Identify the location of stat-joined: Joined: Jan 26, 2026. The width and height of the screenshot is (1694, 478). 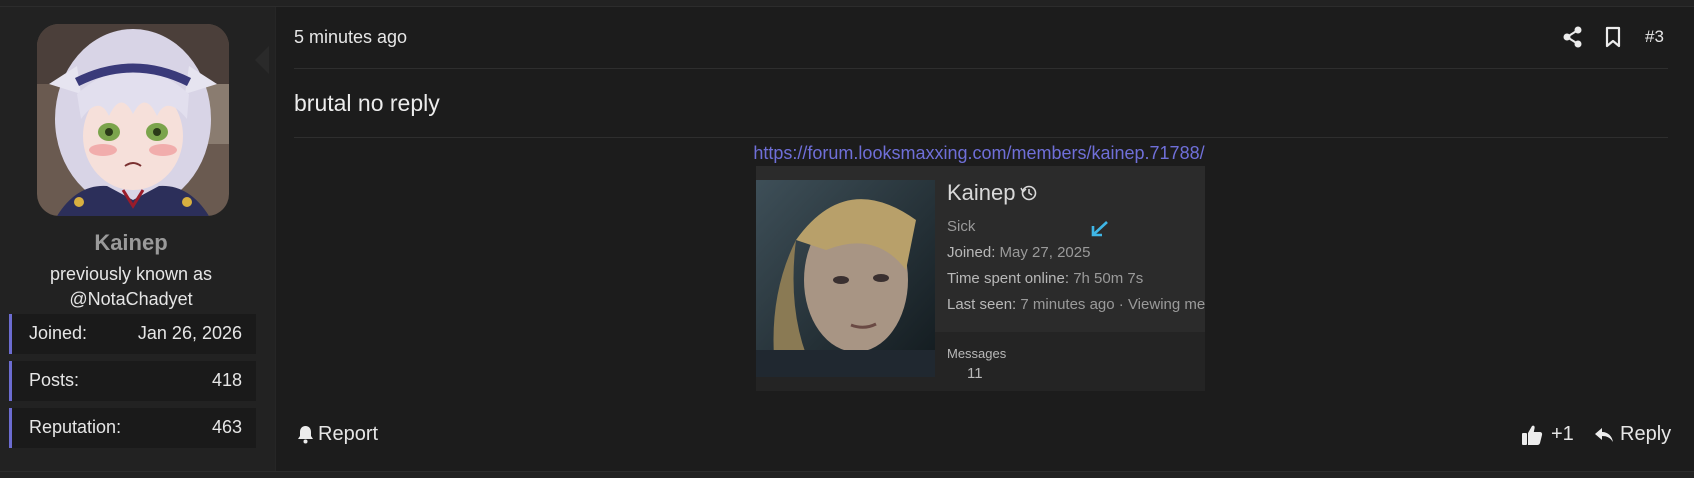
(132, 334).